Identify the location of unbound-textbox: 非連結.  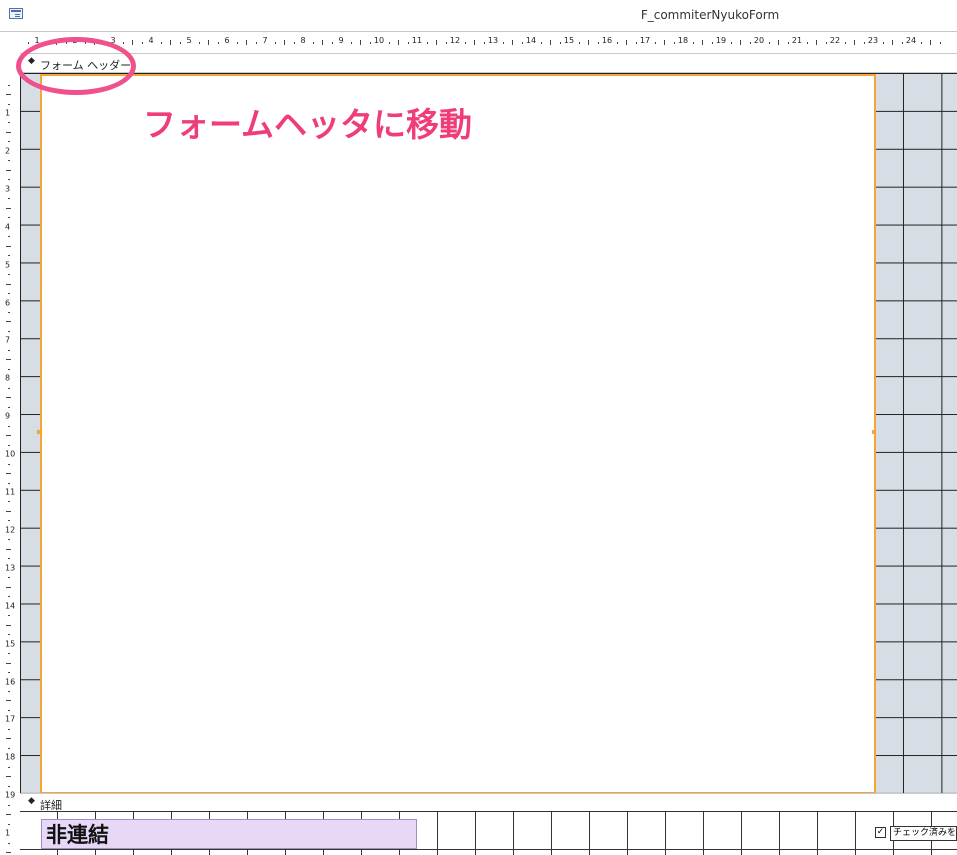
(229, 834).